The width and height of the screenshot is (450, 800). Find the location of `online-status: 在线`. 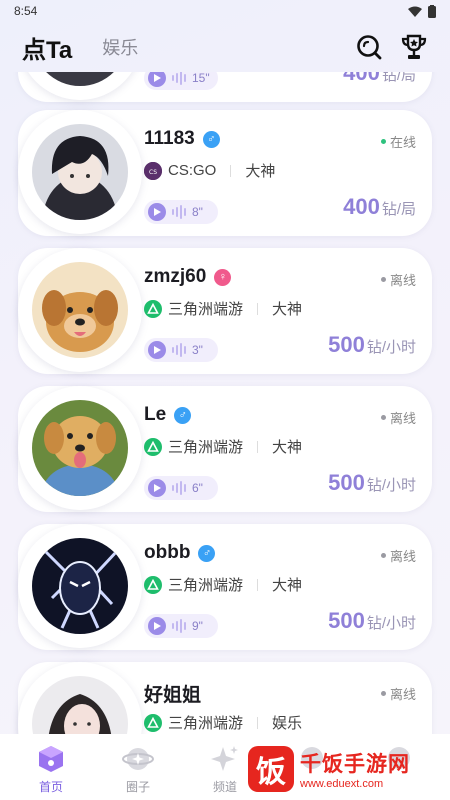

online-status: 在线 is located at coordinates (398, 141).